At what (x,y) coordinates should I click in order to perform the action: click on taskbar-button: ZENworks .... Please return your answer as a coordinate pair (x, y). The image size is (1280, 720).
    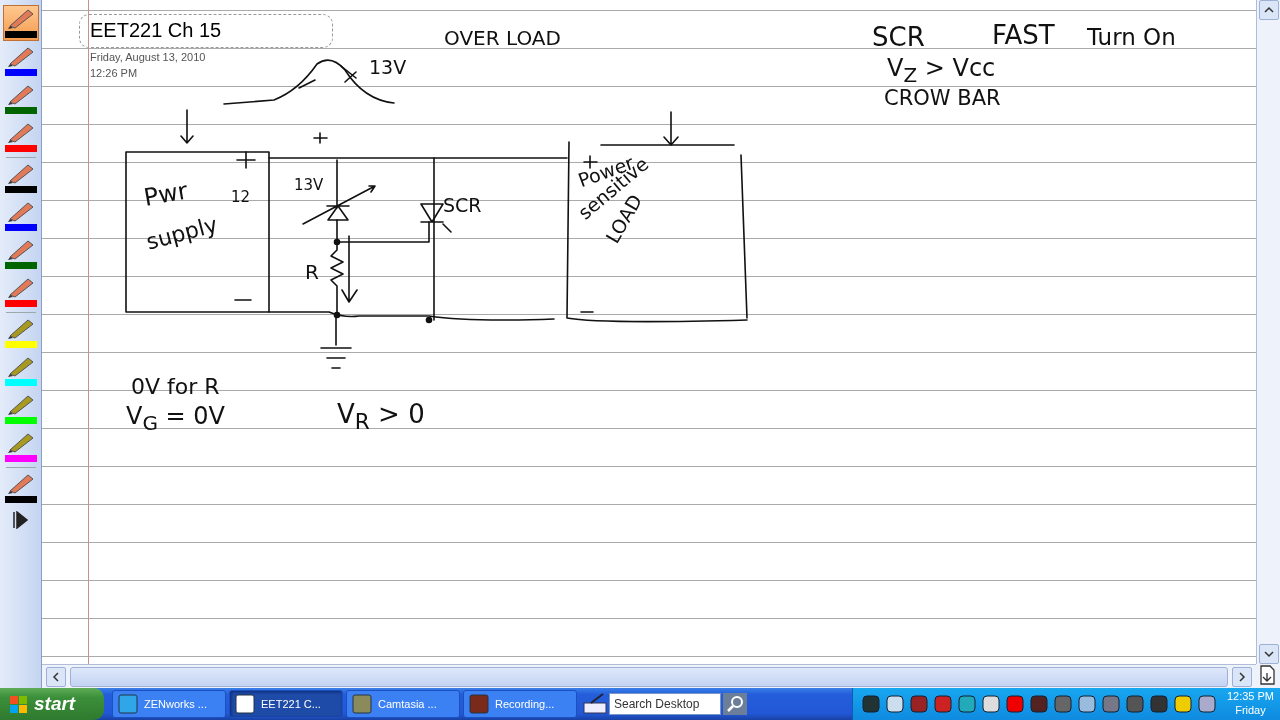
    Looking at the image, I should click on (169, 704).